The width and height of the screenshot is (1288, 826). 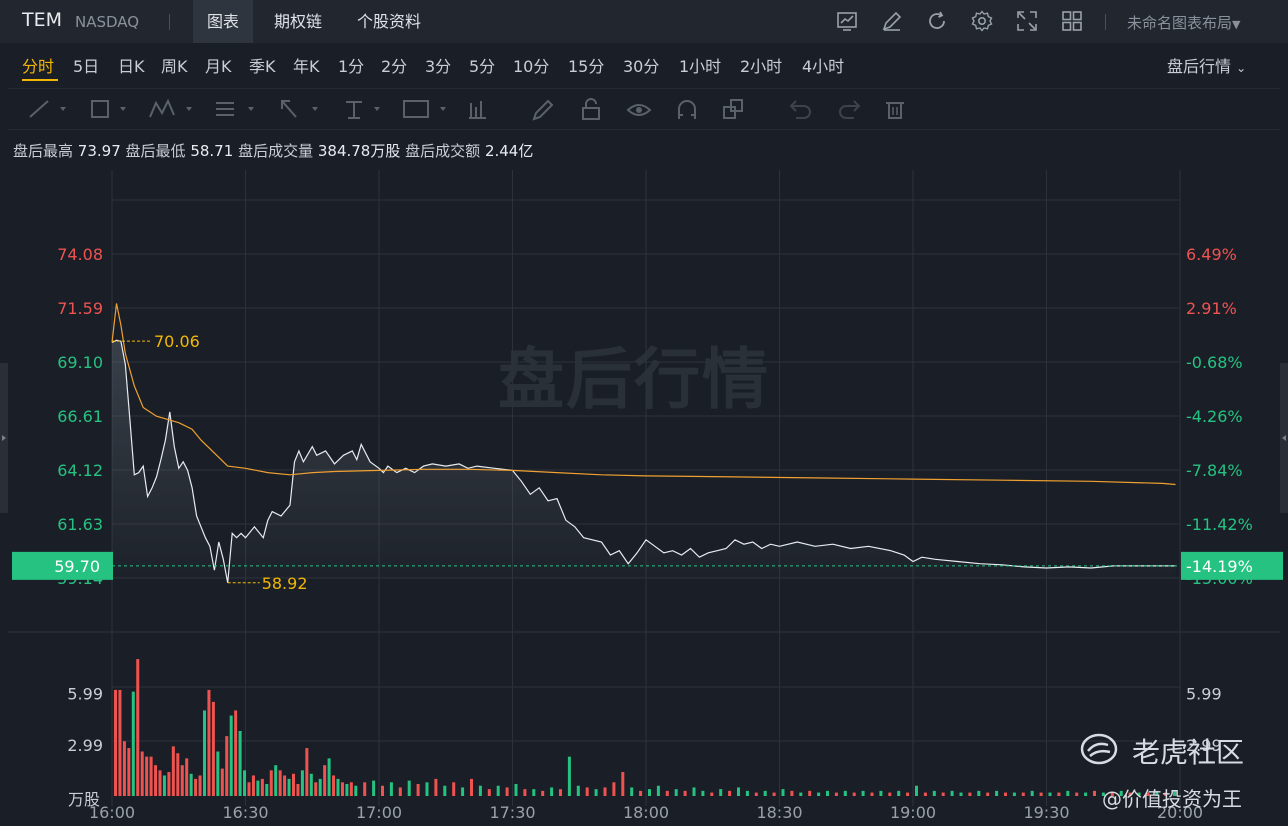 What do you see at coordinates (80, 416) in the screenshot?
I see `price-tick-label: 66.61` at bounding box center [80, 416].